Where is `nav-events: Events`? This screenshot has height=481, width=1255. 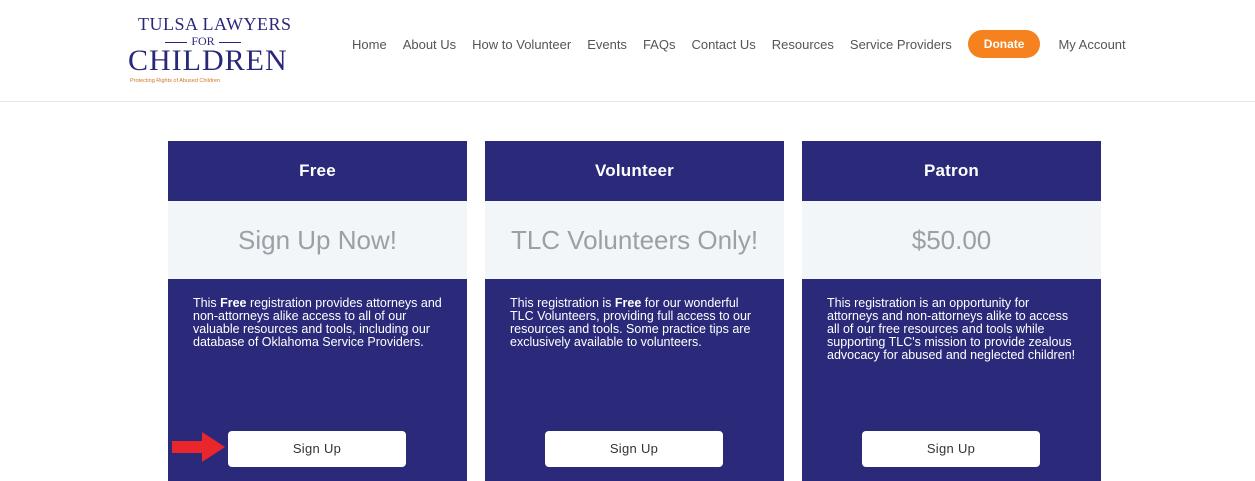 nav-events: Events is located at coordinates (607, 44).